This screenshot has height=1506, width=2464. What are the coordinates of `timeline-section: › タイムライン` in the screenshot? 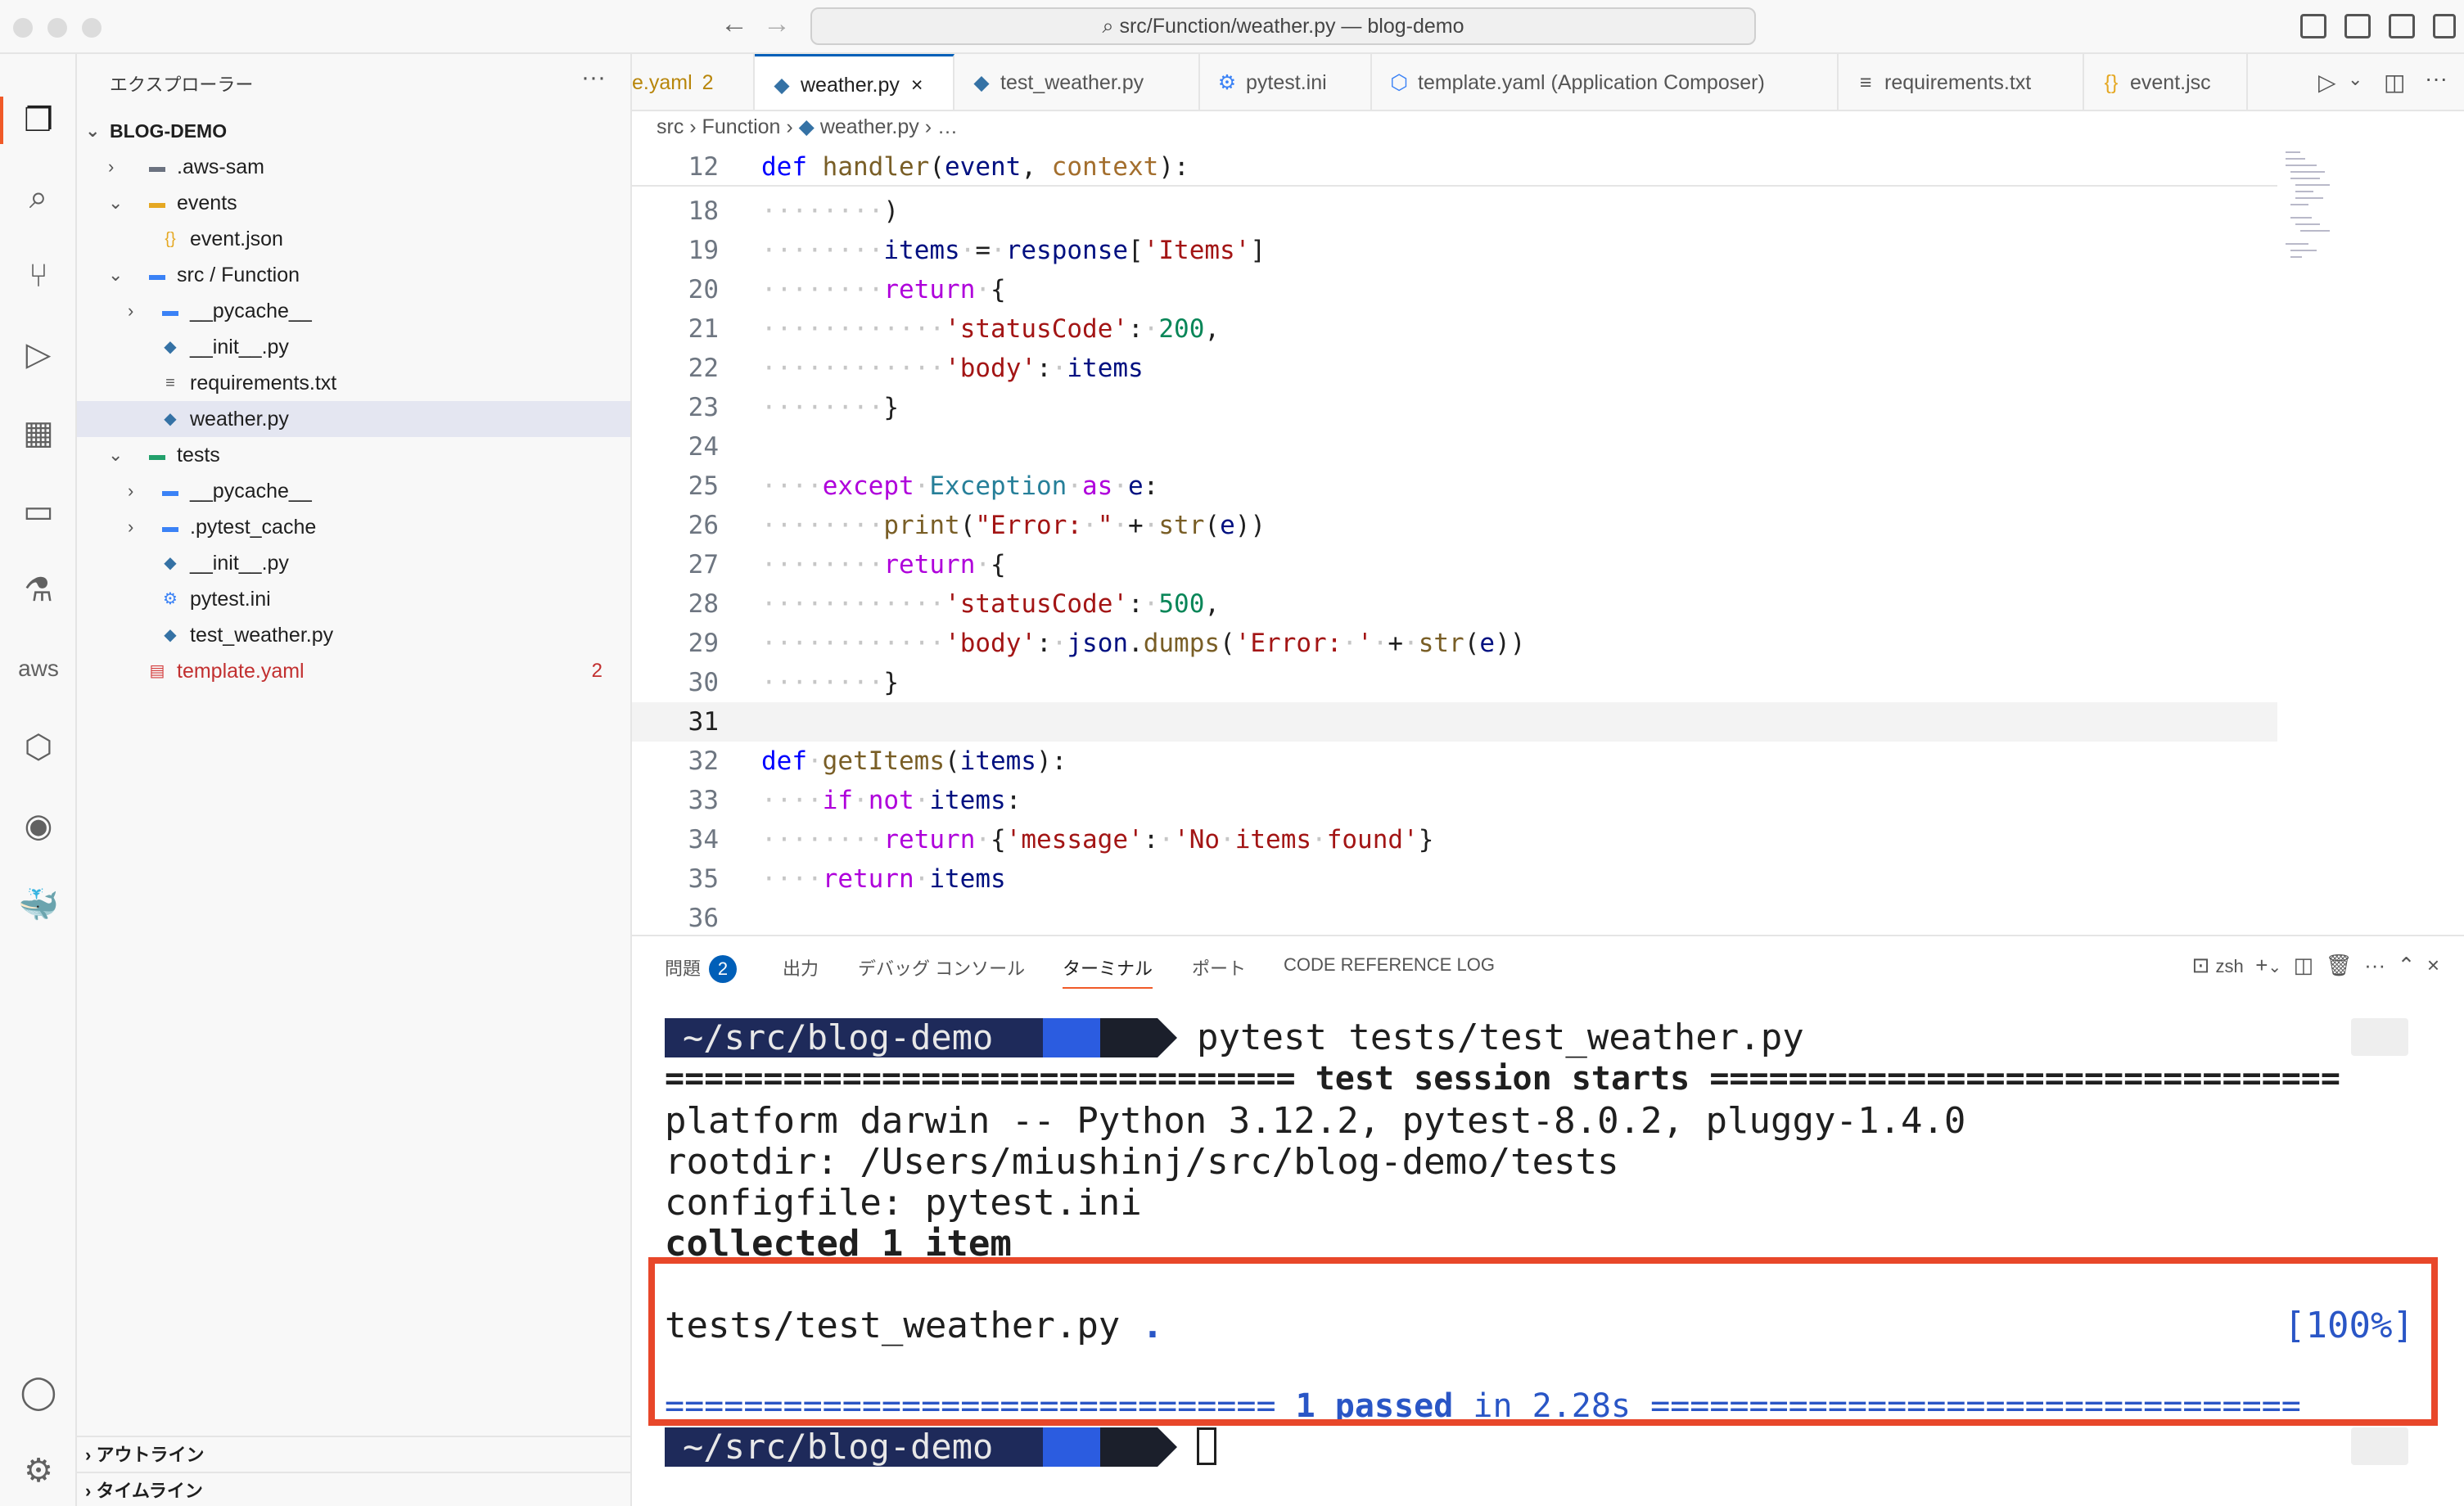 It's located at (353, 1489).